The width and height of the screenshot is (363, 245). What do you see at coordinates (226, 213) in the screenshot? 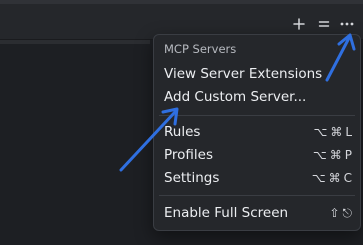
I see `menu-item-label: Enable Full Screen` at bounding box center [226, 213].